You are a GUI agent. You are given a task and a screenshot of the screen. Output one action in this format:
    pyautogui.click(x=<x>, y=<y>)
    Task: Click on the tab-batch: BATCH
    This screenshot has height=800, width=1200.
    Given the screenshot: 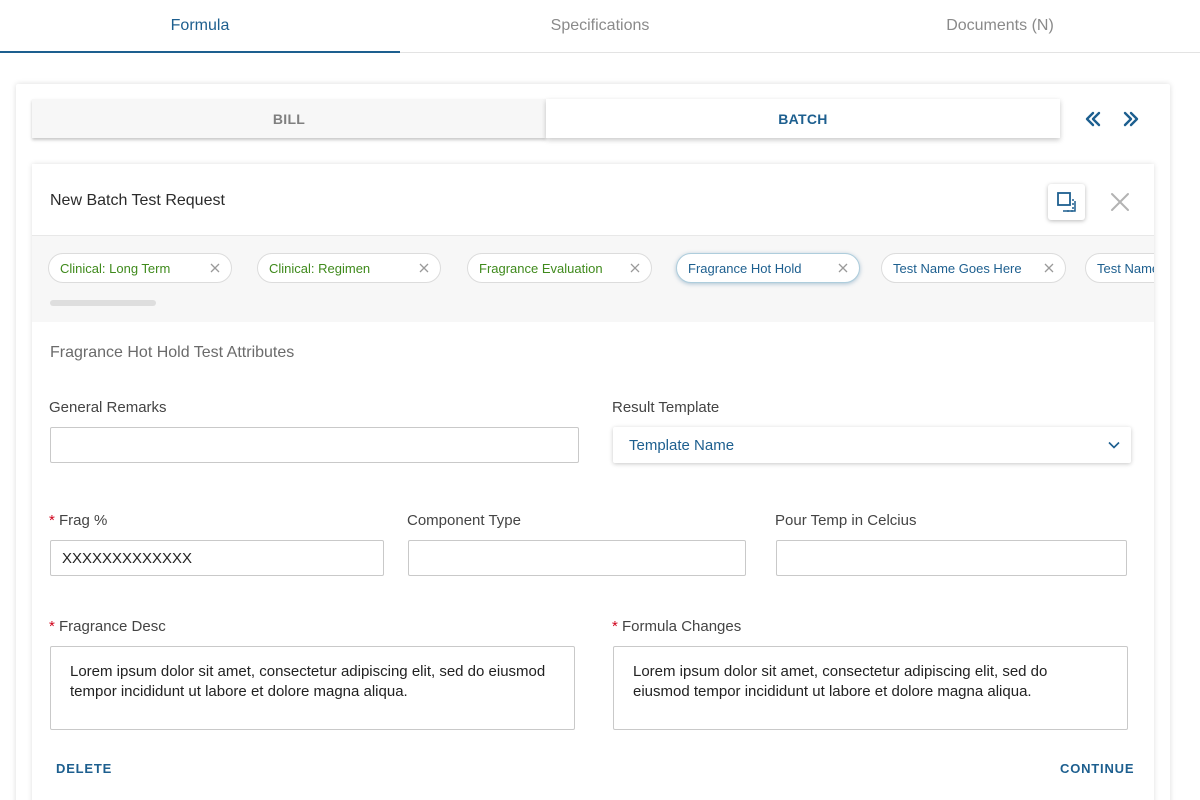 What is the action you would take?
    pyautogui.click(x=803, y=118)
    